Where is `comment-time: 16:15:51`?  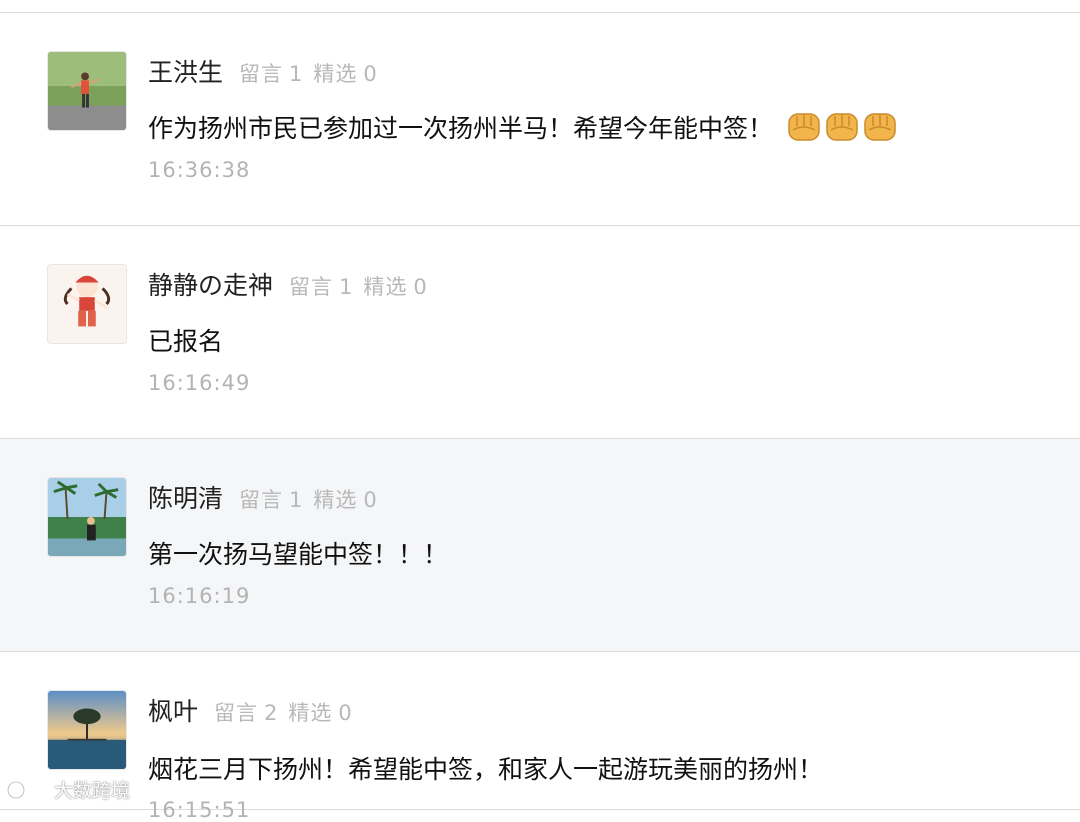 comment-time: 16:15:51 is located at coordinates (199, 810).